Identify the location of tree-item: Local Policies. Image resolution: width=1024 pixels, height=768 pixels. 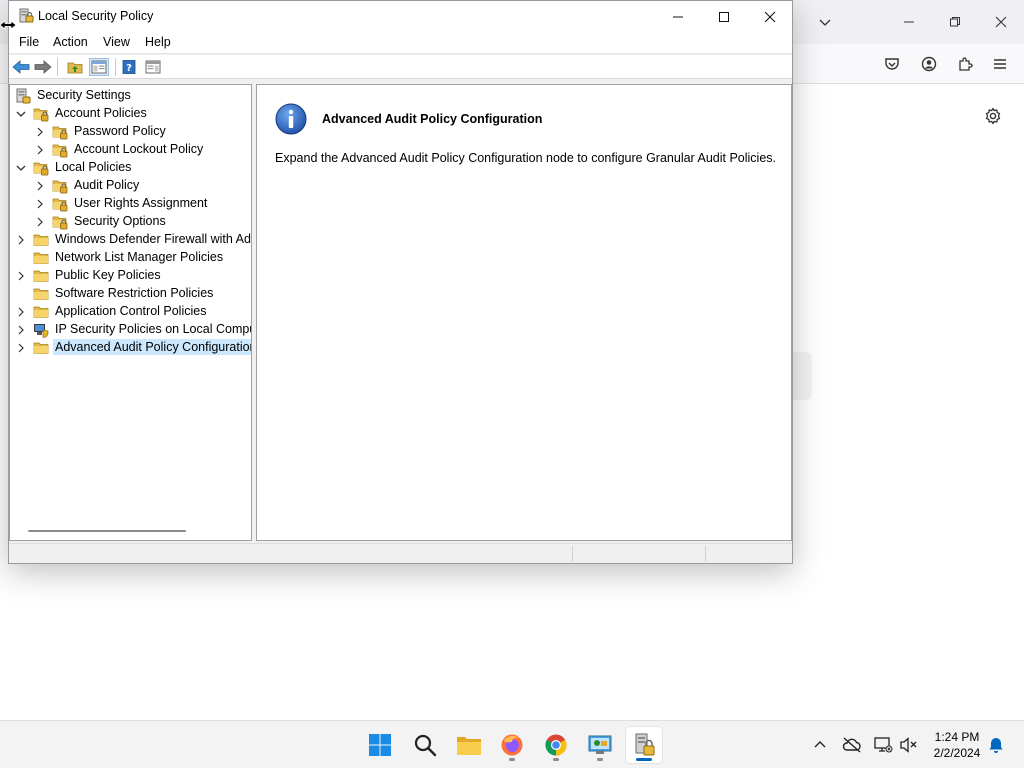
(130, 168).